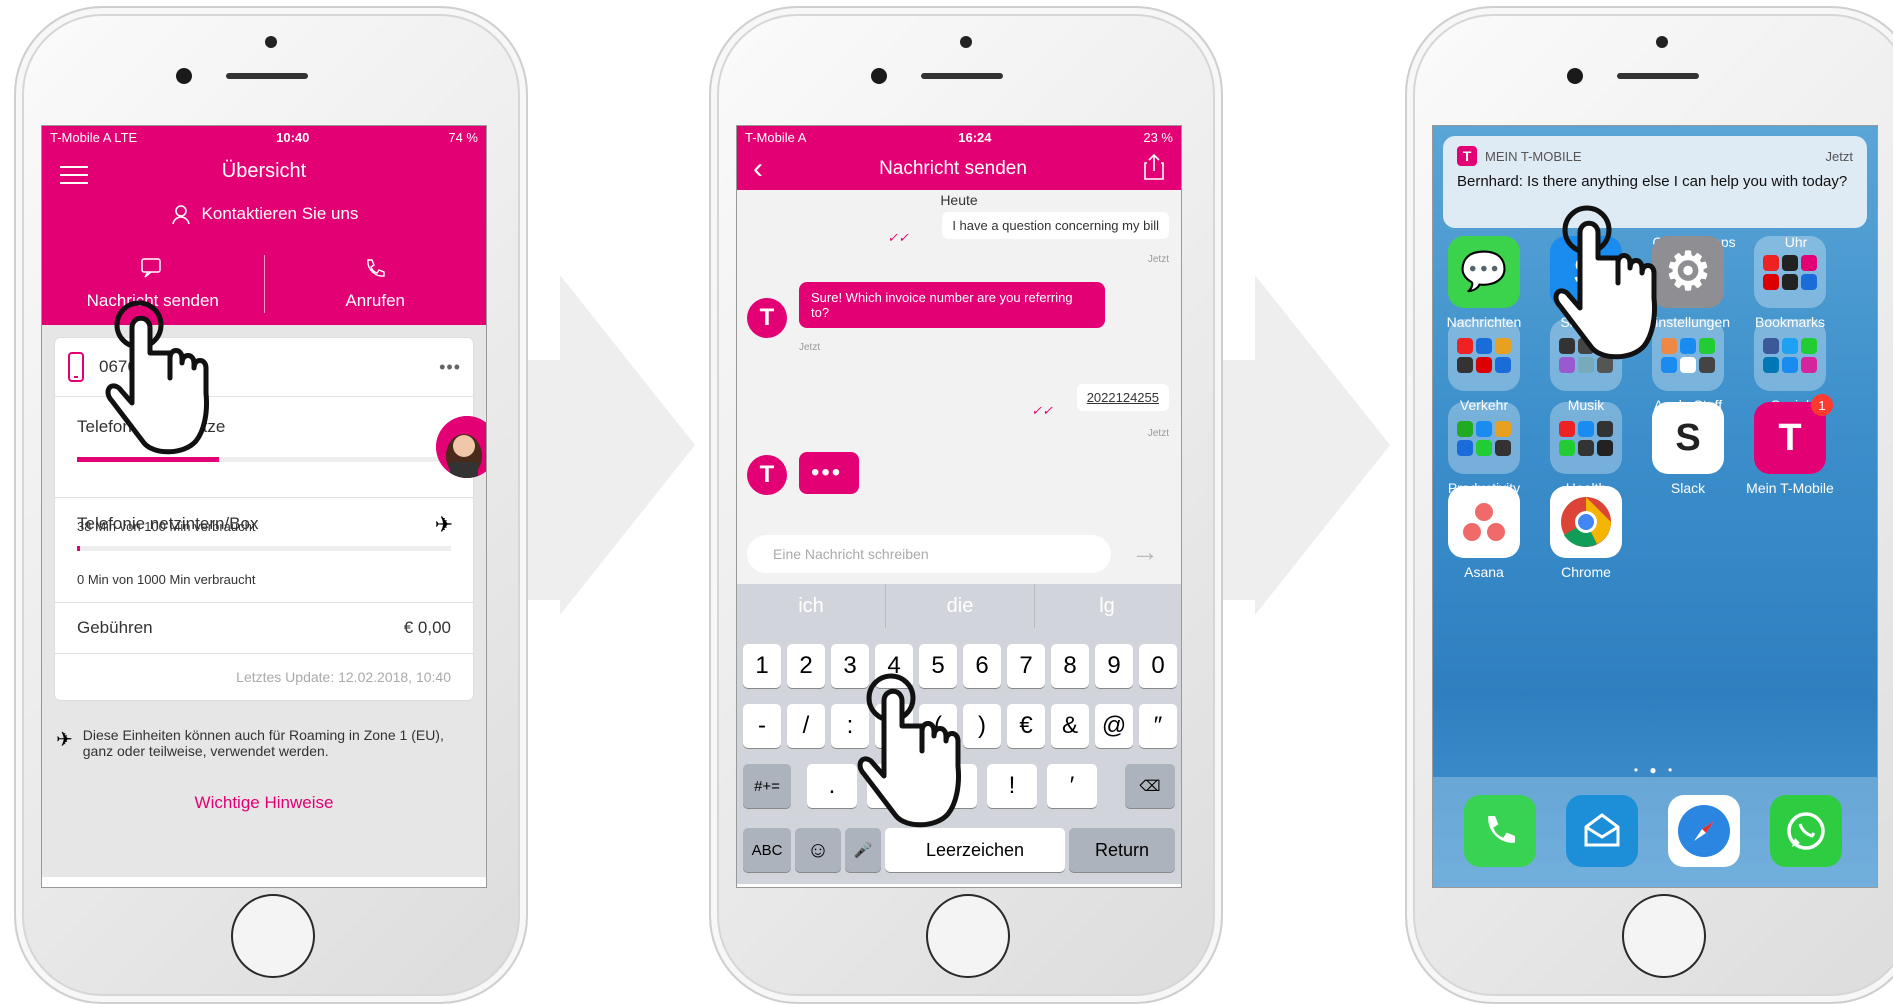 The height and width of the screenshot is (1004, 1893). Describe the element at coordinates (1114, 726) in the screenshot. I see `symbol-key: @` at that location.